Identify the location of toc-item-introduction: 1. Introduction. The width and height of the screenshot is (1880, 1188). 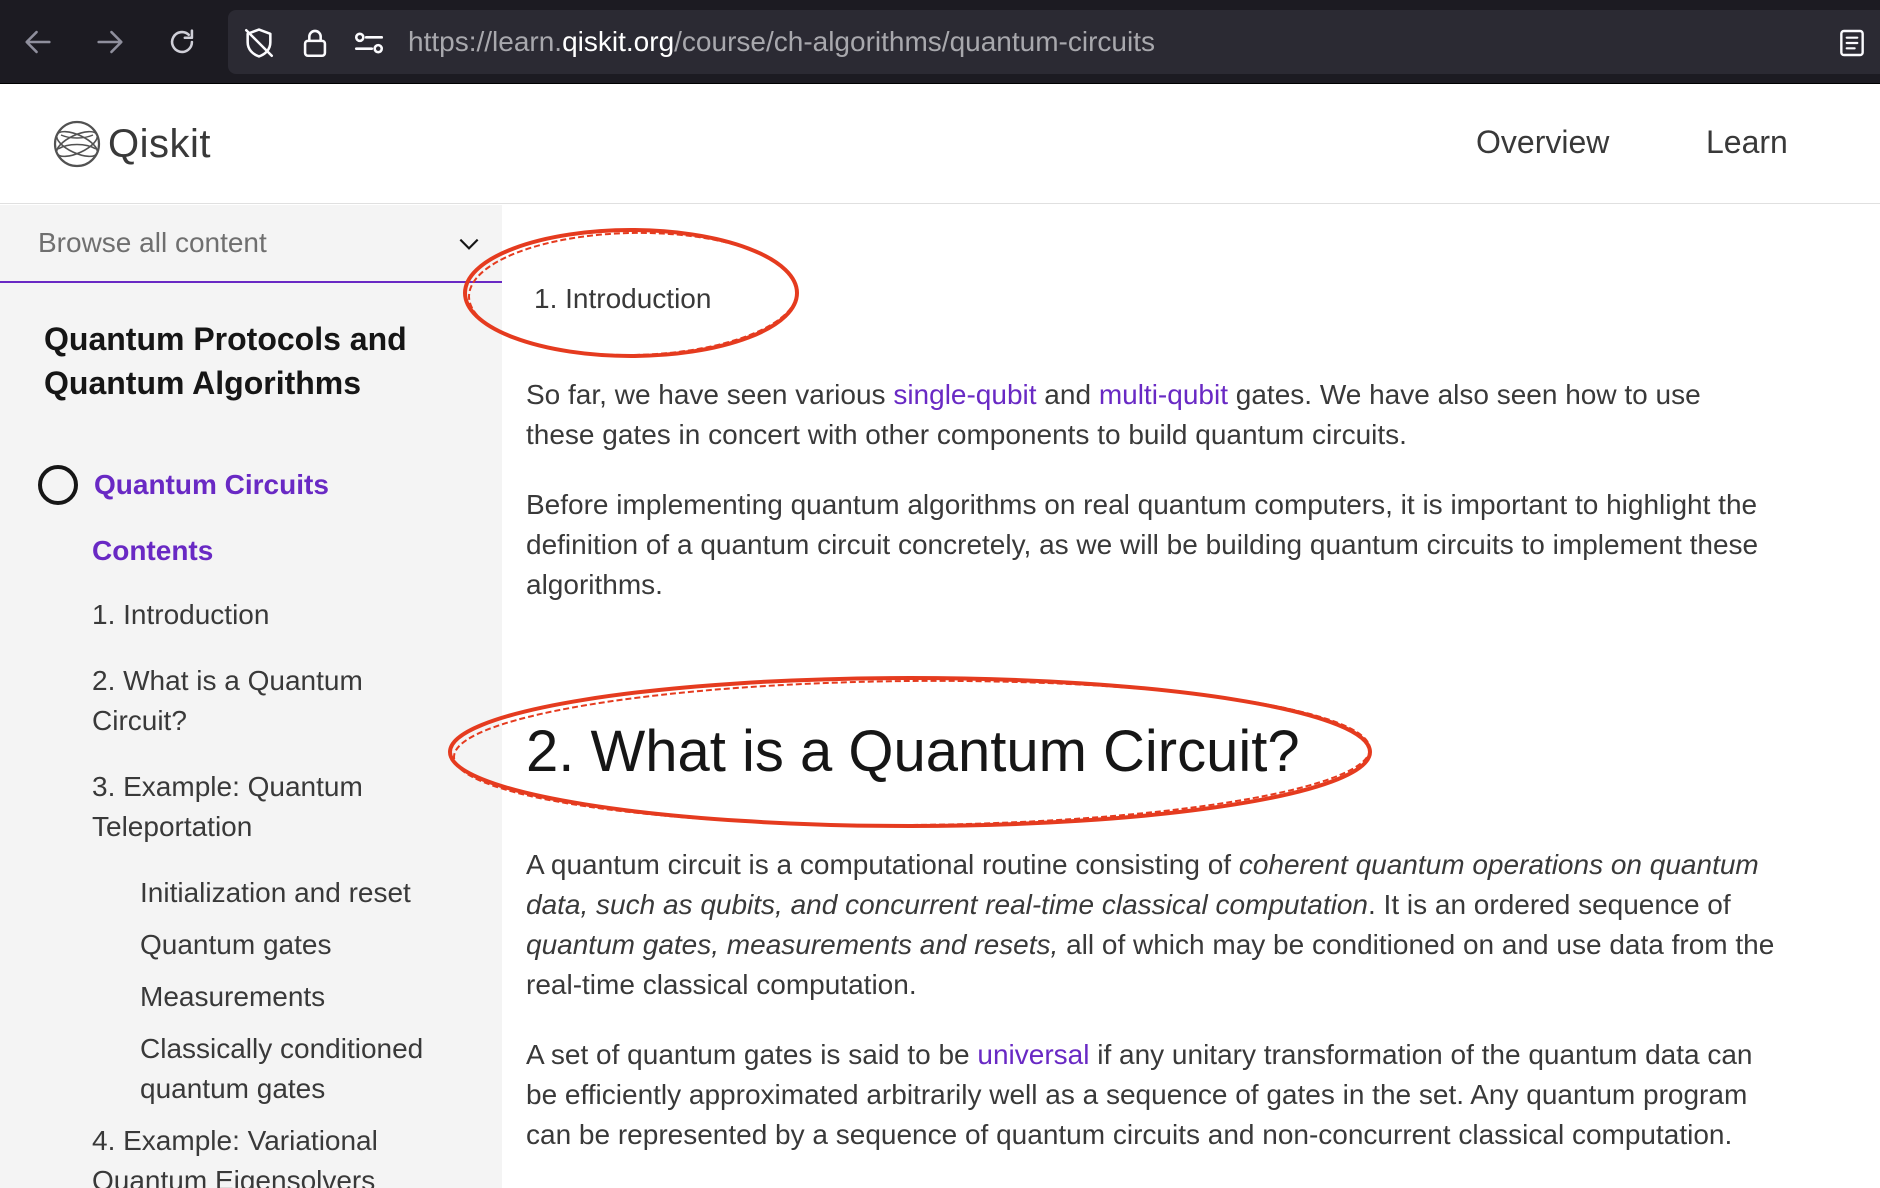
(272, 615).